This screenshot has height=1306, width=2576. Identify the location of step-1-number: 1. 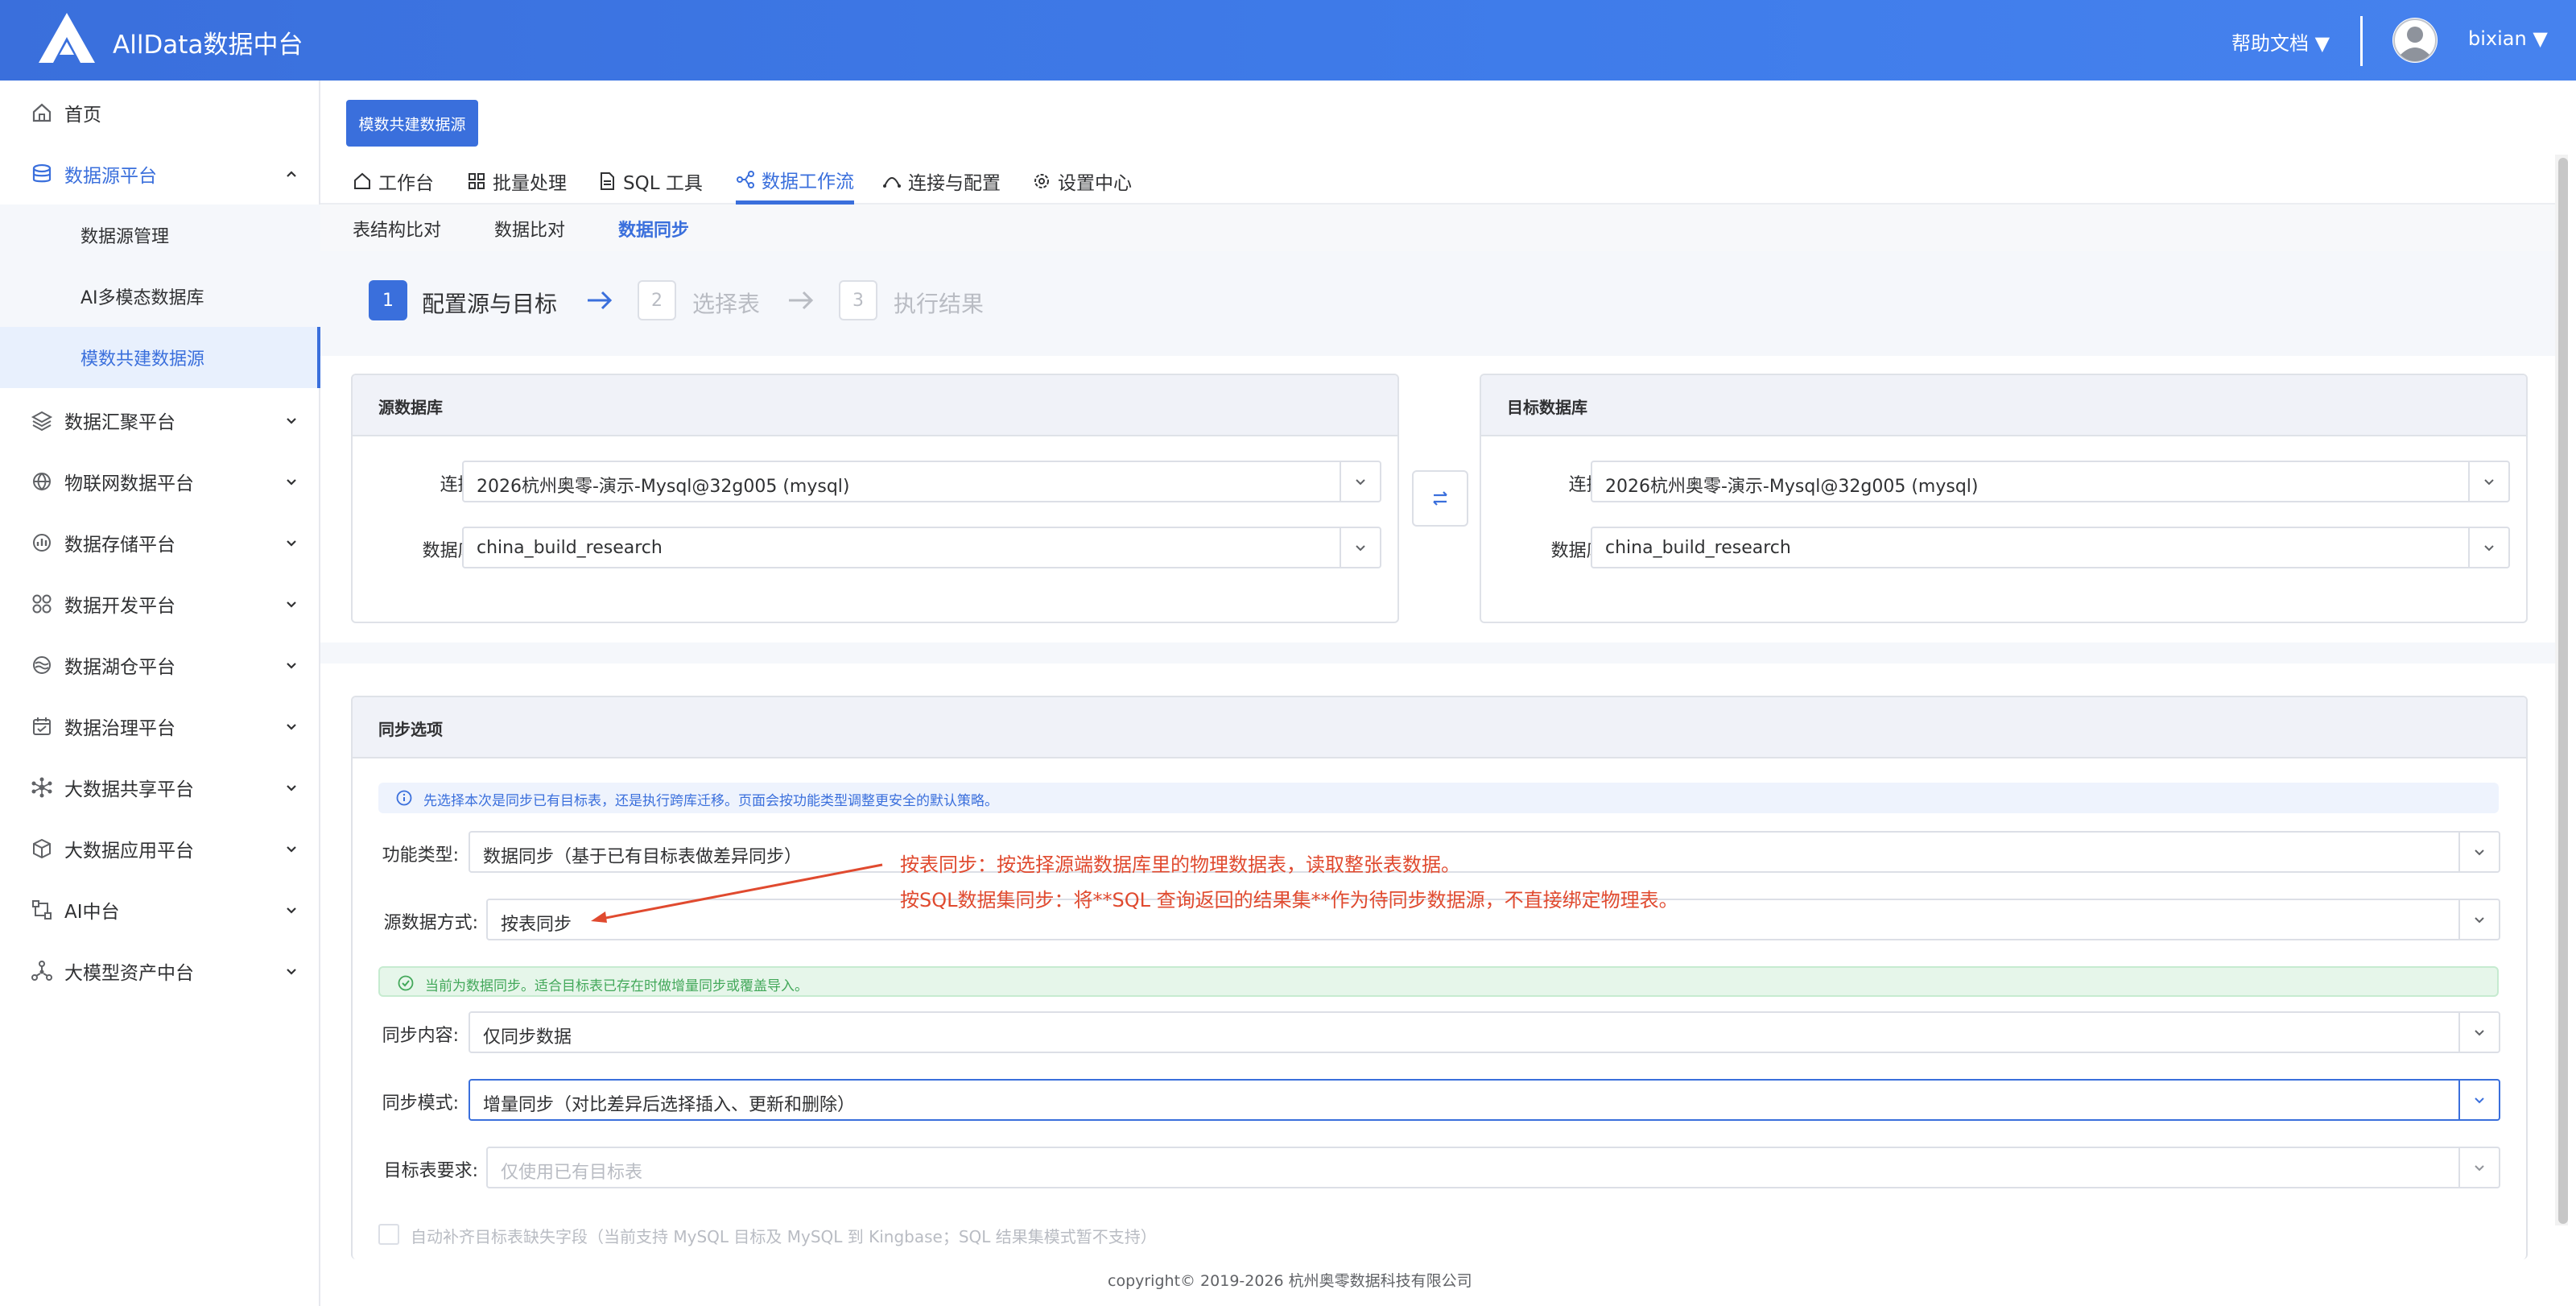
(388, 300).